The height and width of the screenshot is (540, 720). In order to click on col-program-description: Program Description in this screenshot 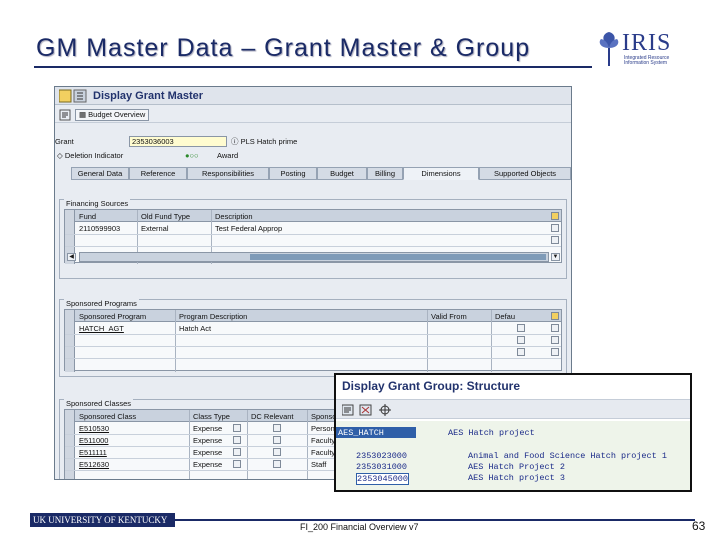, I will do `click(213, 316)`.